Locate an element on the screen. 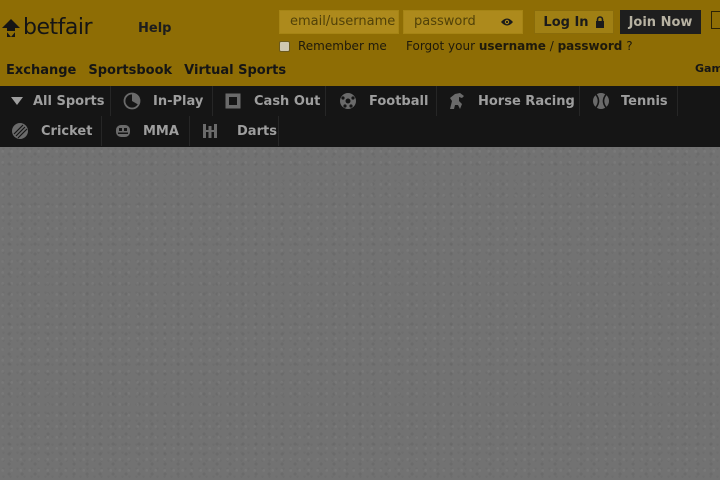  login-button-label: Log In is located at coordinates (566, 22).